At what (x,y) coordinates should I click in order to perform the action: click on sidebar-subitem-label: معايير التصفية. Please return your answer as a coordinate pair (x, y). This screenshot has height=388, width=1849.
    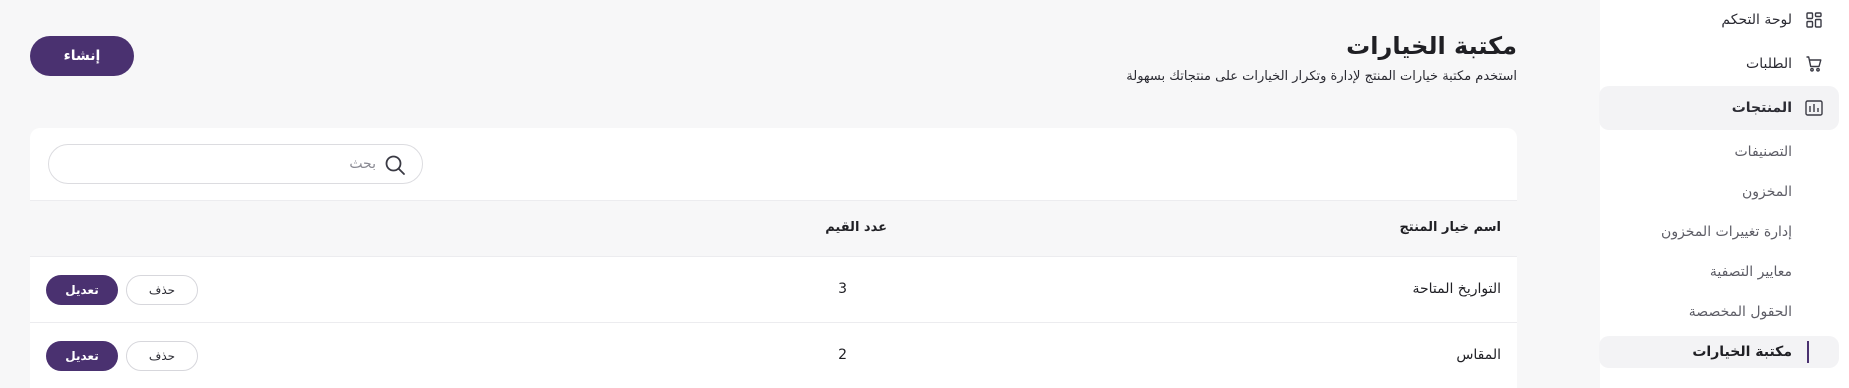
    Looking at the image, I should click on (1750, 272).